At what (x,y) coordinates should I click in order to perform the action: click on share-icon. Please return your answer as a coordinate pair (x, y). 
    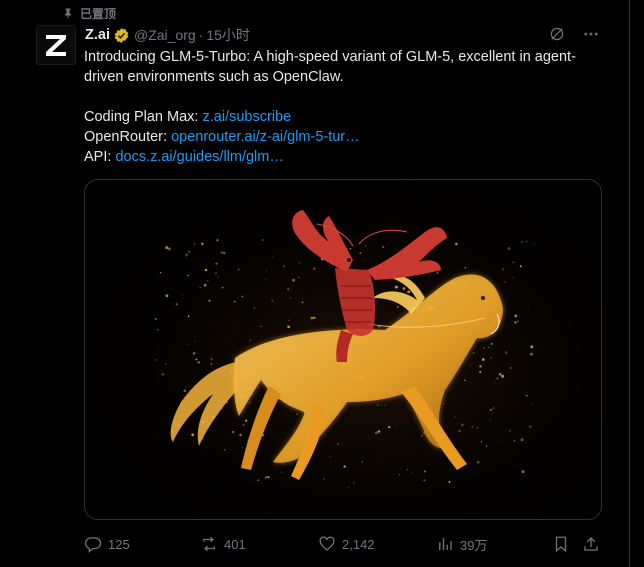
    Looking at the image, I should click on (591, 544).